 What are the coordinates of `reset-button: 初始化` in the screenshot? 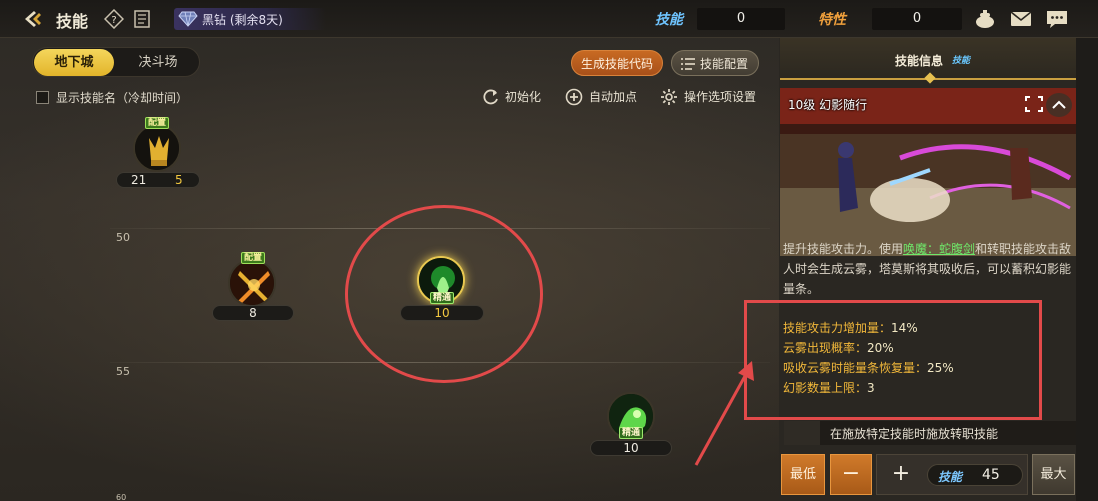 It's located at (523, 96).